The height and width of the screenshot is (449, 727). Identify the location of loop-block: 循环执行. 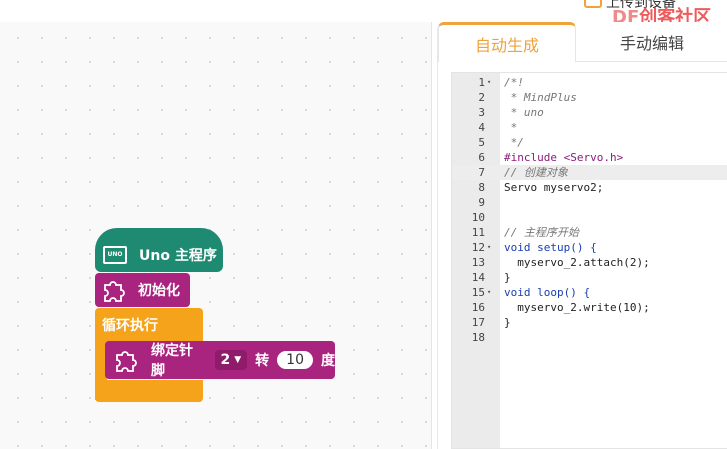
(149, 325).